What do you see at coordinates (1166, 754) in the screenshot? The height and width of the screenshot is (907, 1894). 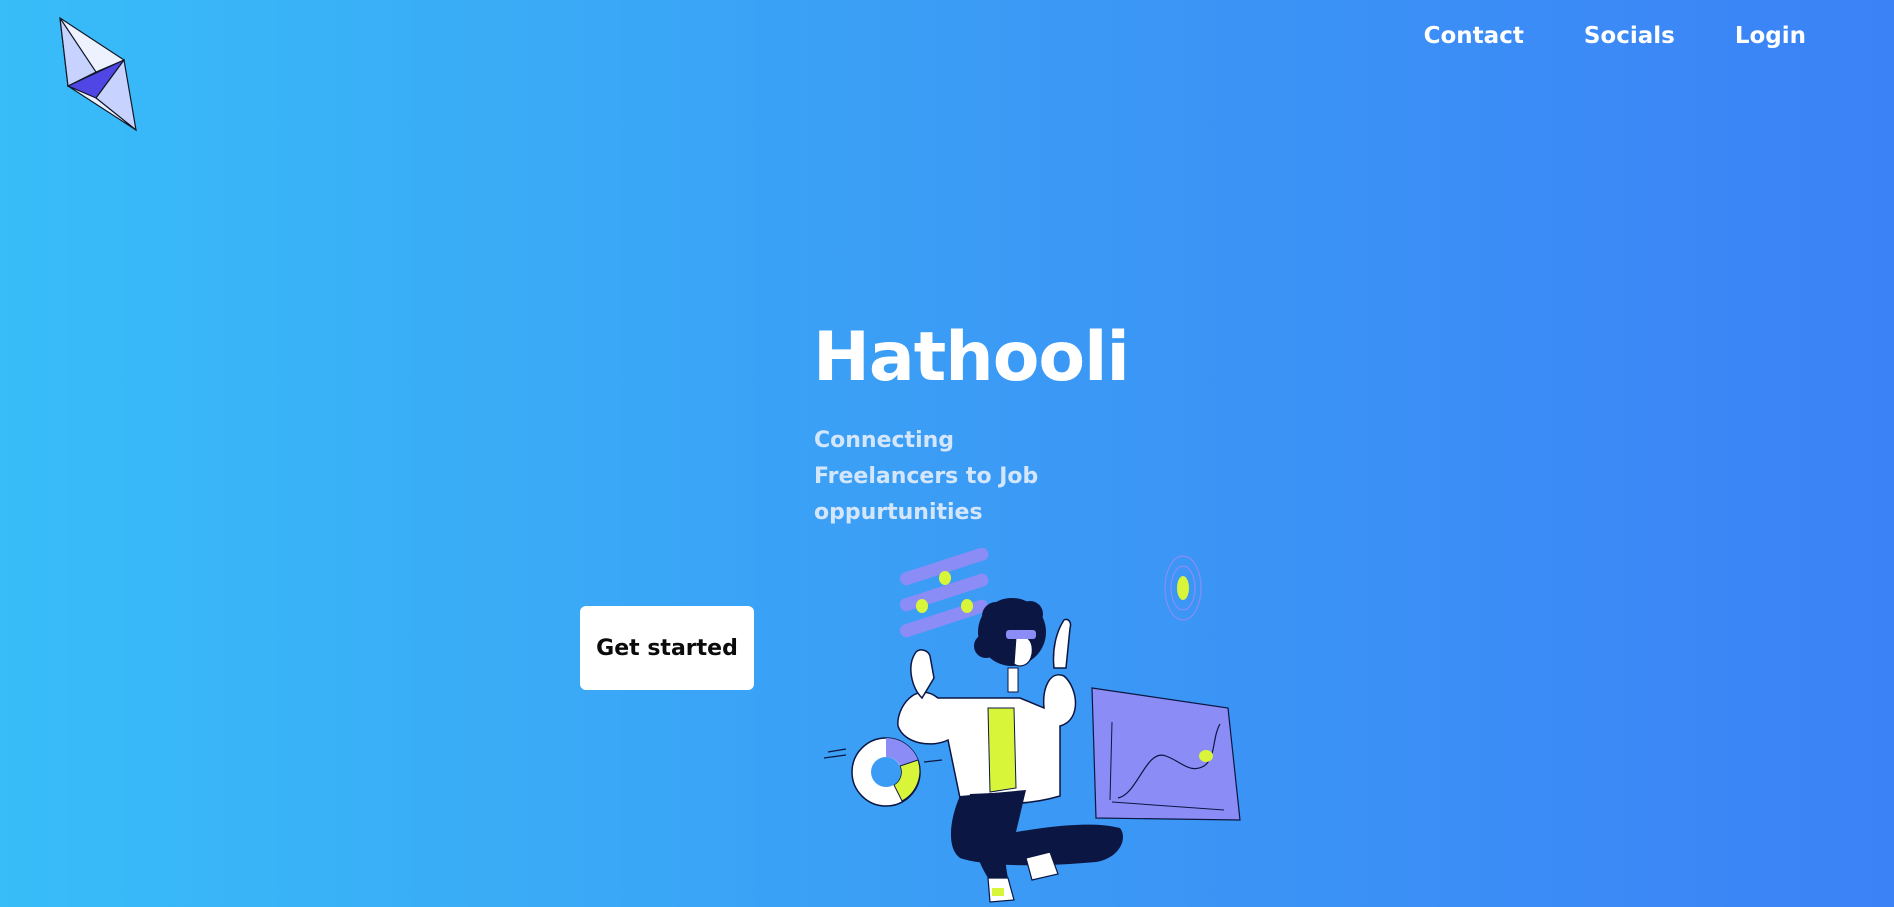 I see `chart-panel-icon` at bounding box center [1166, 754].